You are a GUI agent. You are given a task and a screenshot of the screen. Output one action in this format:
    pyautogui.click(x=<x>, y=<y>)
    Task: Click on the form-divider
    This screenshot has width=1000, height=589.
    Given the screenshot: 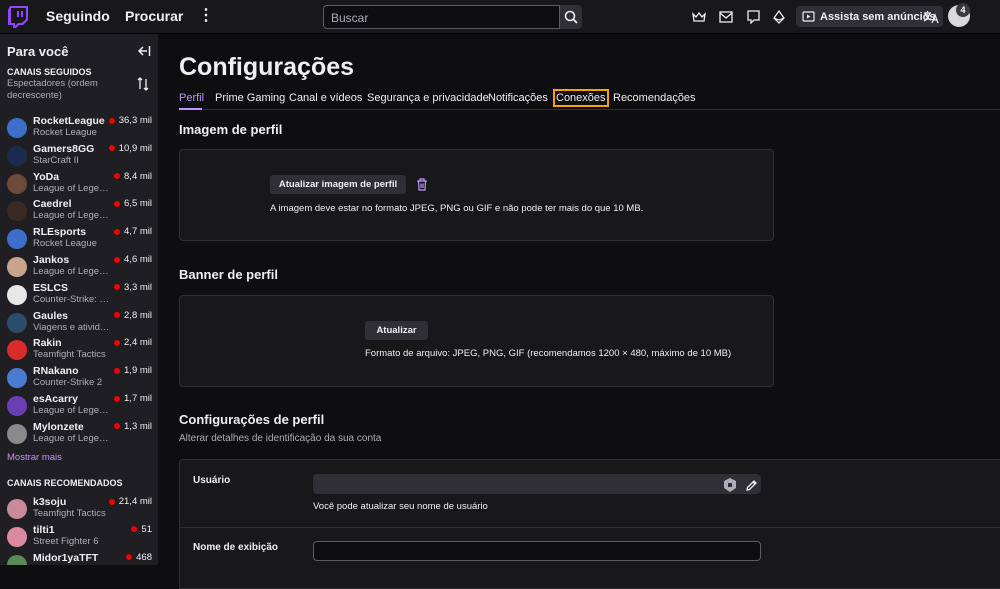 What is the action you would take?
    pyautogui.click(x=590, y=527)
    